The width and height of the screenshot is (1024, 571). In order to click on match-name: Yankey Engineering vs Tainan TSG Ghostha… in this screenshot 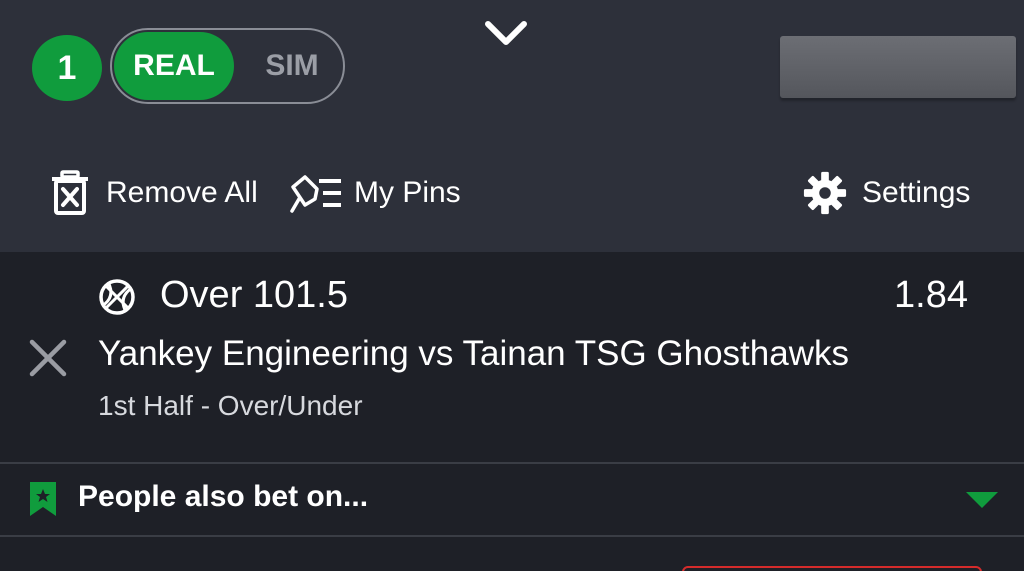, I will do `click(473, 353)`.